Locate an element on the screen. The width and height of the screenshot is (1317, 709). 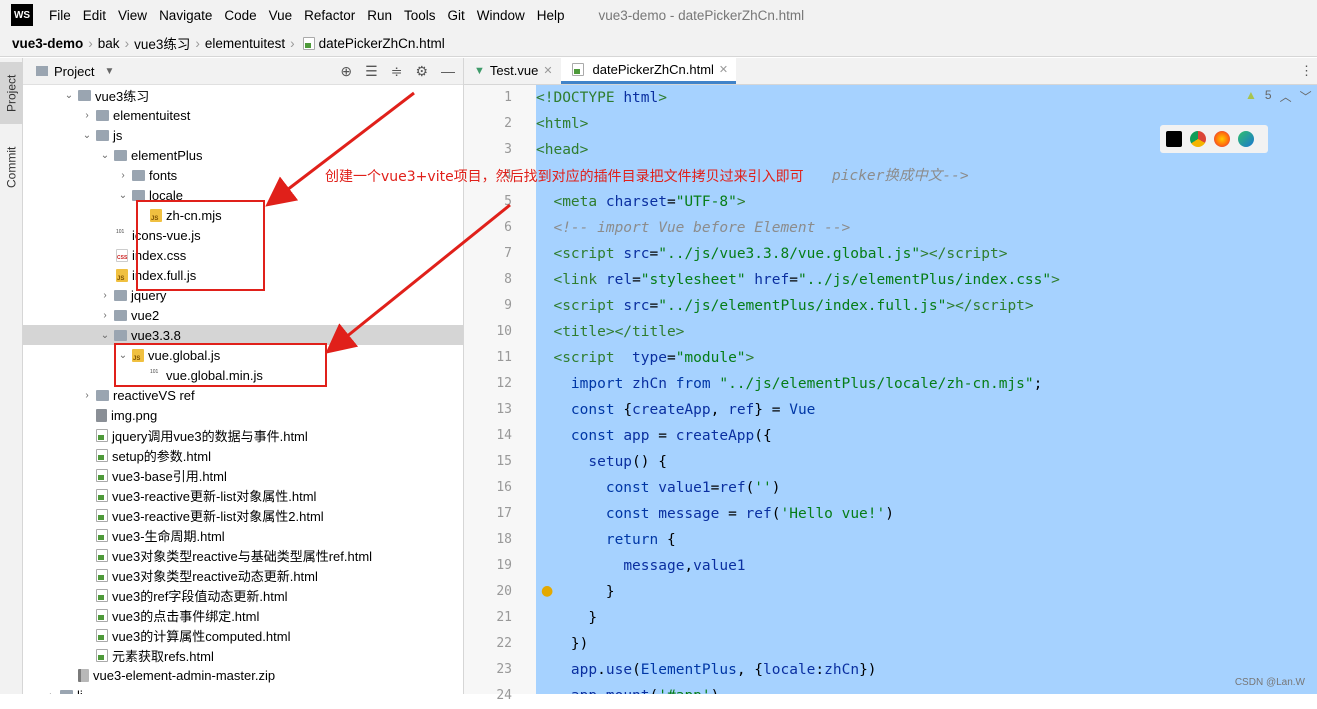
tree-item-label: vue3对象类型reactive与基础类型属性ref.html is located at coordinates (242, 555).